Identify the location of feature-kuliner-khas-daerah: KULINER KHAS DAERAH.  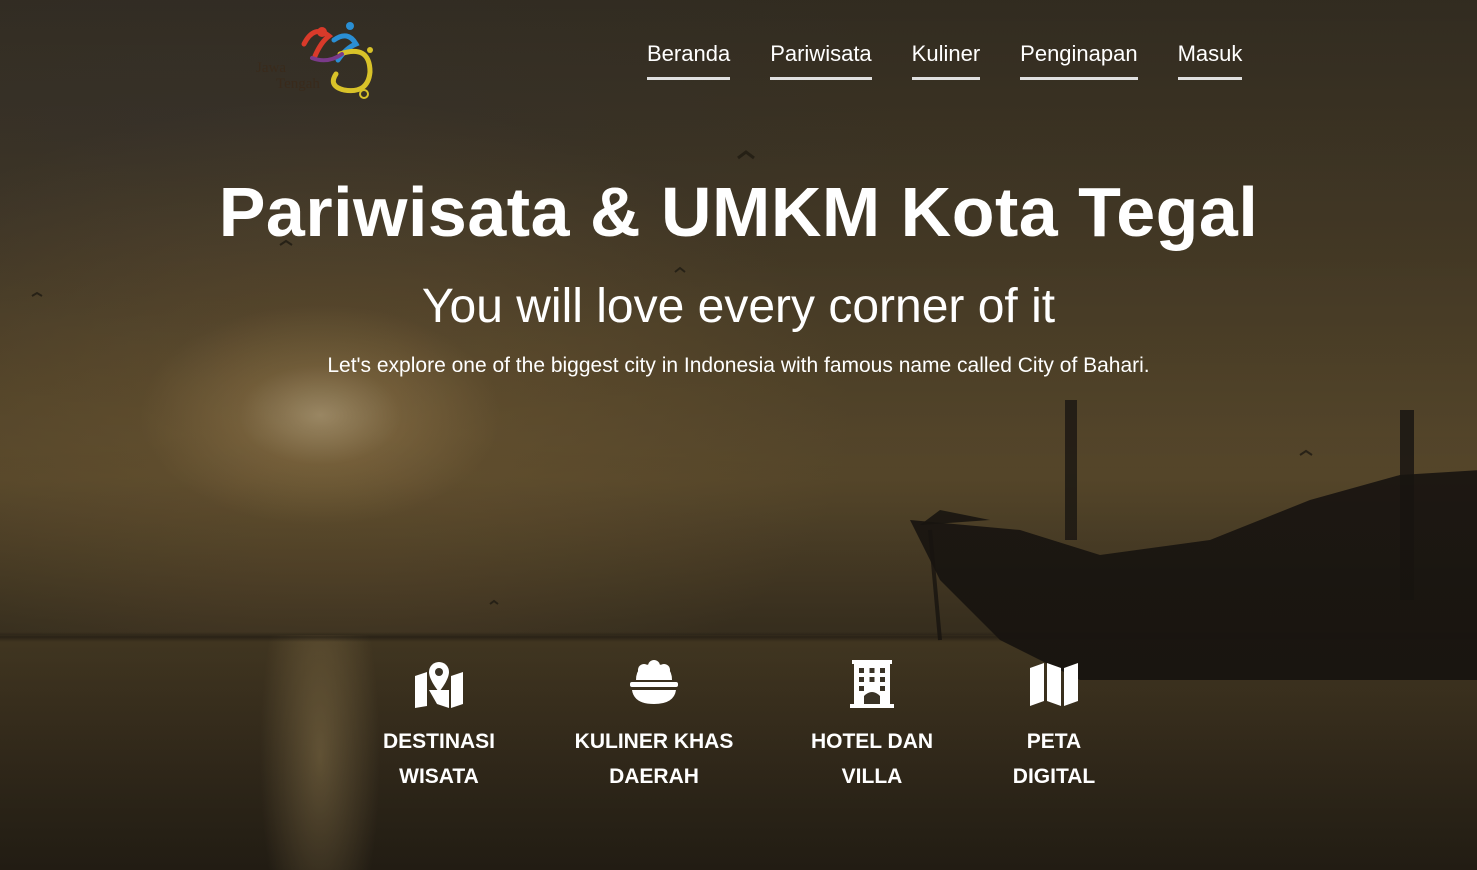
(654, 727).